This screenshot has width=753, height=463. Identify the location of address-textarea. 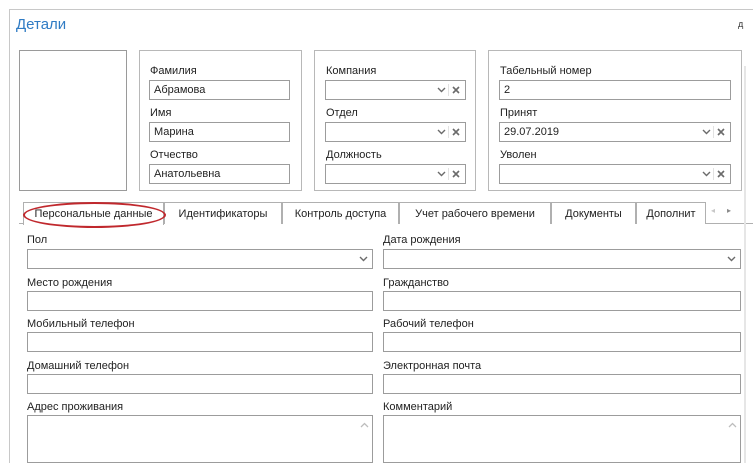
(200, 439).